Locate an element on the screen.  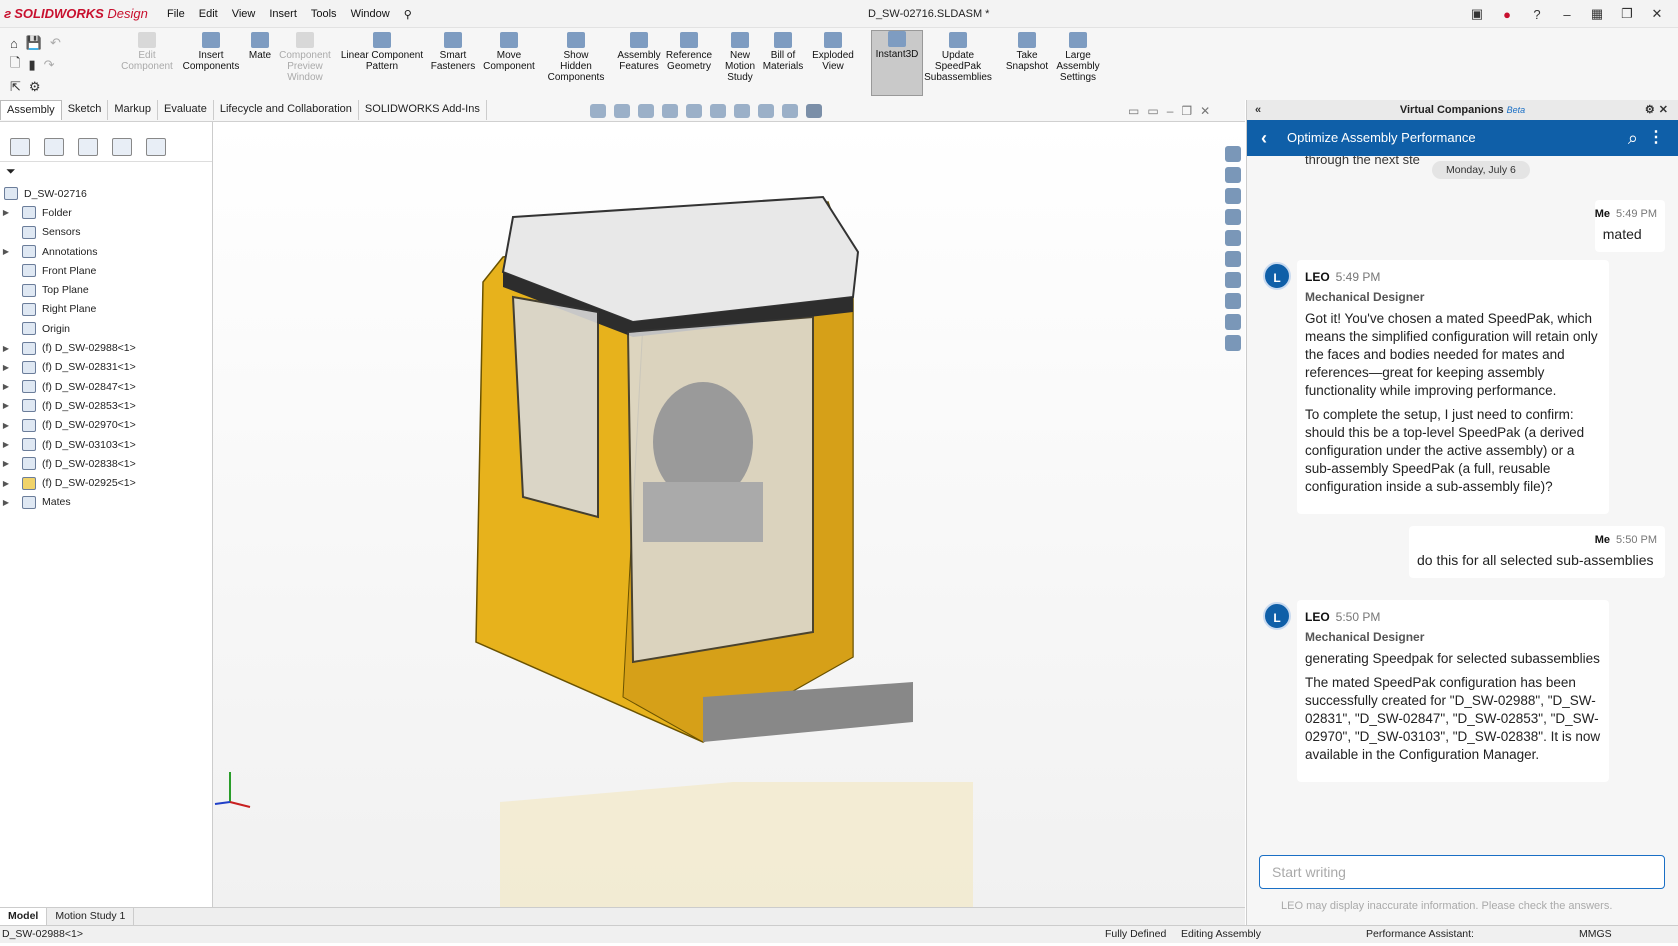
terminal-icon: ▣ is located at coordinates (1477, 14).